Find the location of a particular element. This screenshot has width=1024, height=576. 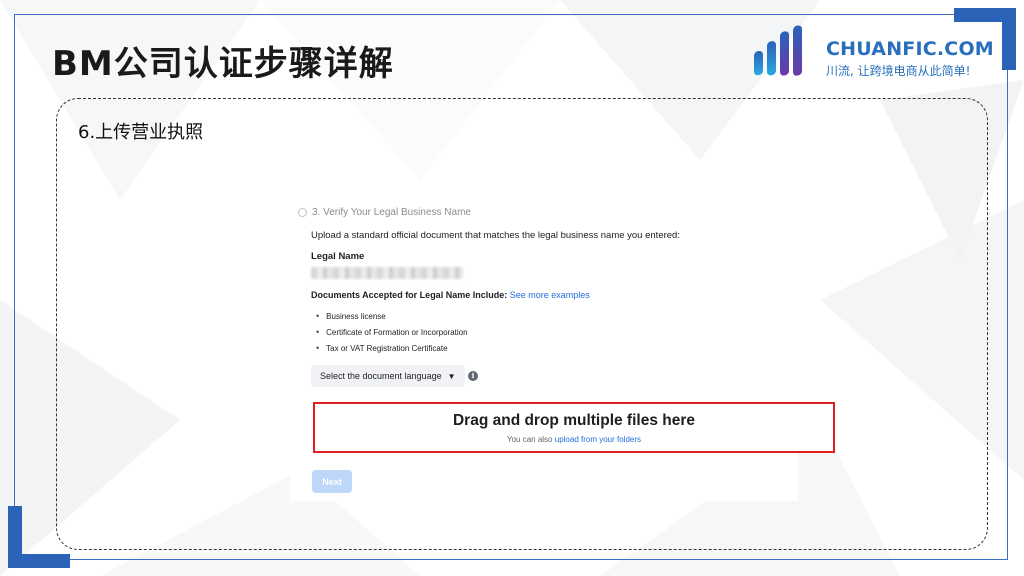

brand-logo: CHUANFIC.COM 川流, 让跨境电商从此简单! is located at coordinates (873, 55).